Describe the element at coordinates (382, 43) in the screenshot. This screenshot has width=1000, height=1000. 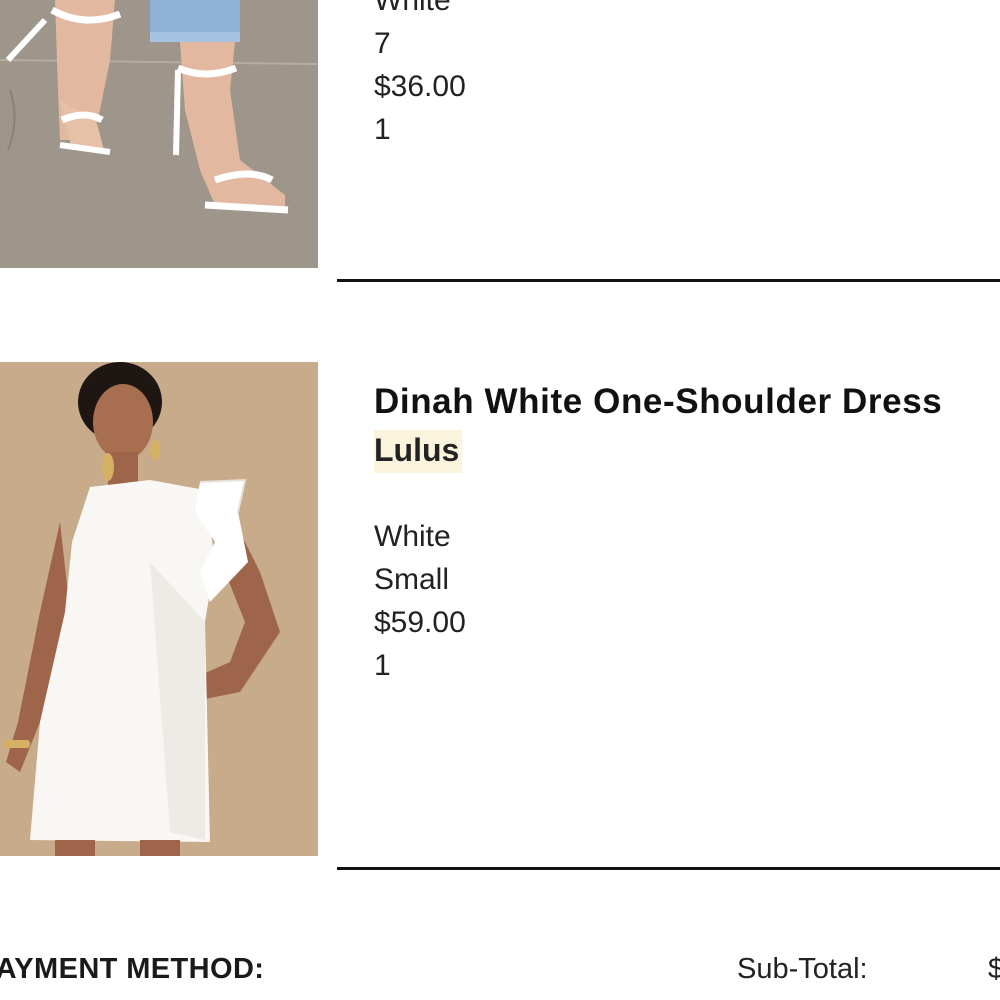
I see `item-size: 7` at that location.